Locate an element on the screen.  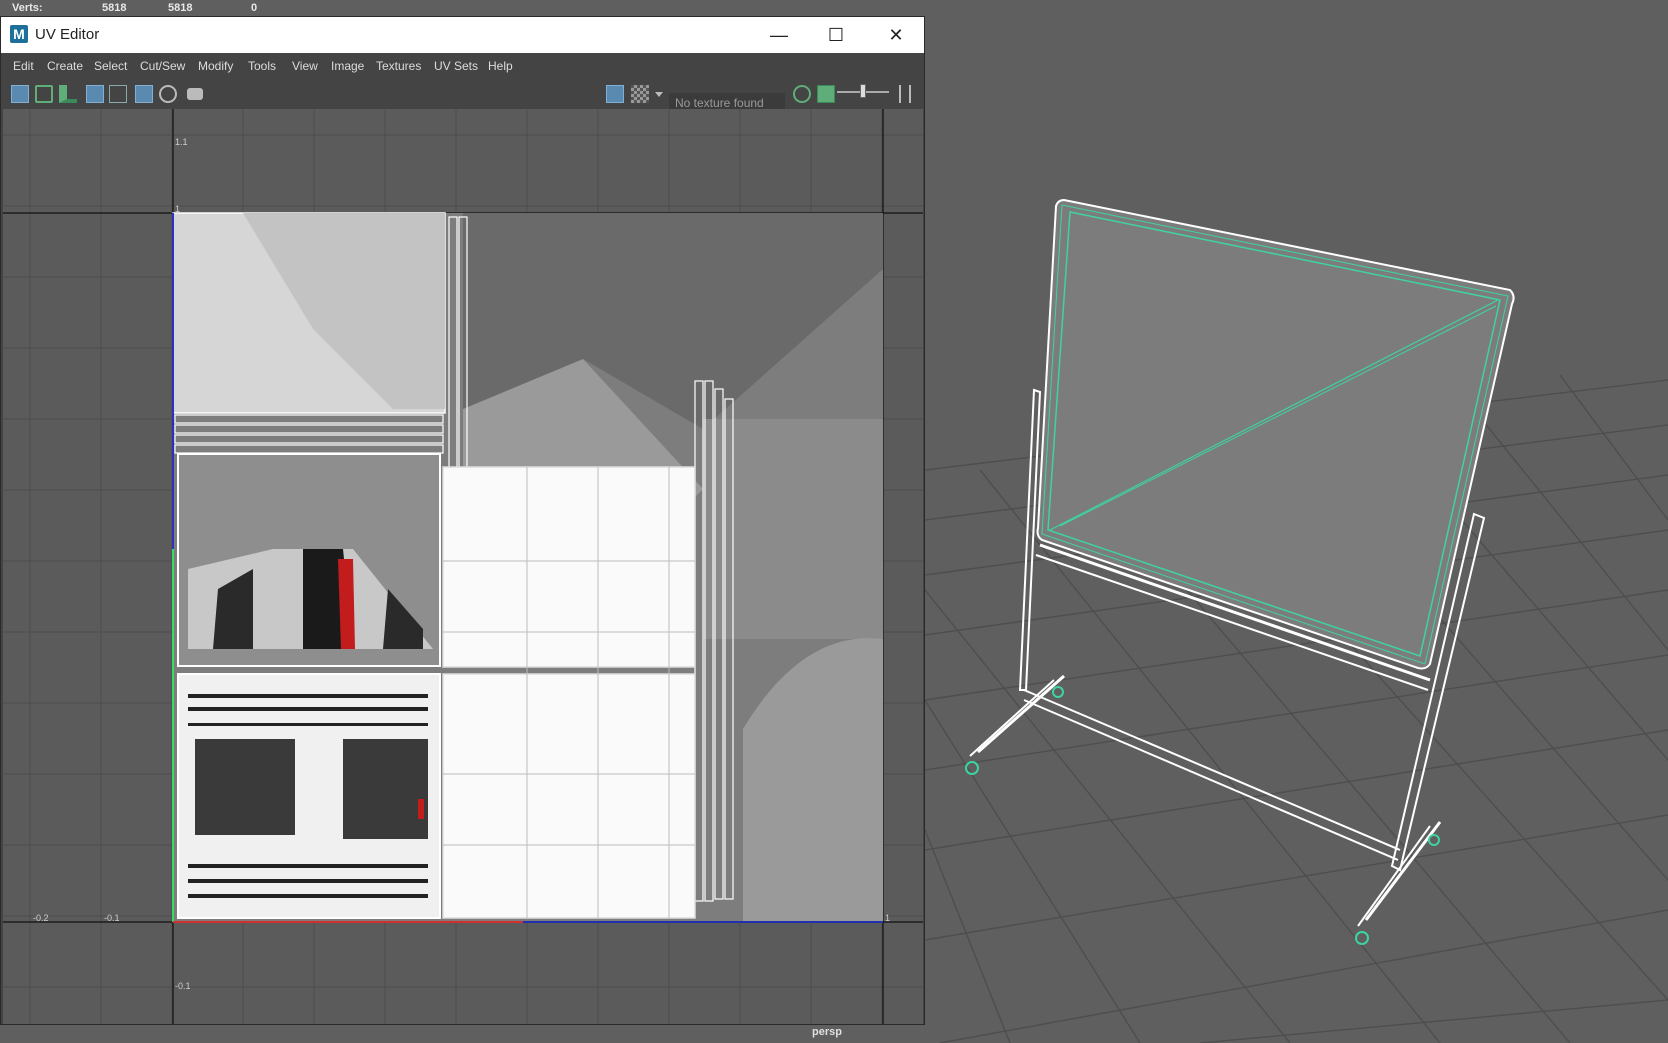
menu-help: Help is located at coordinates (500, 66).